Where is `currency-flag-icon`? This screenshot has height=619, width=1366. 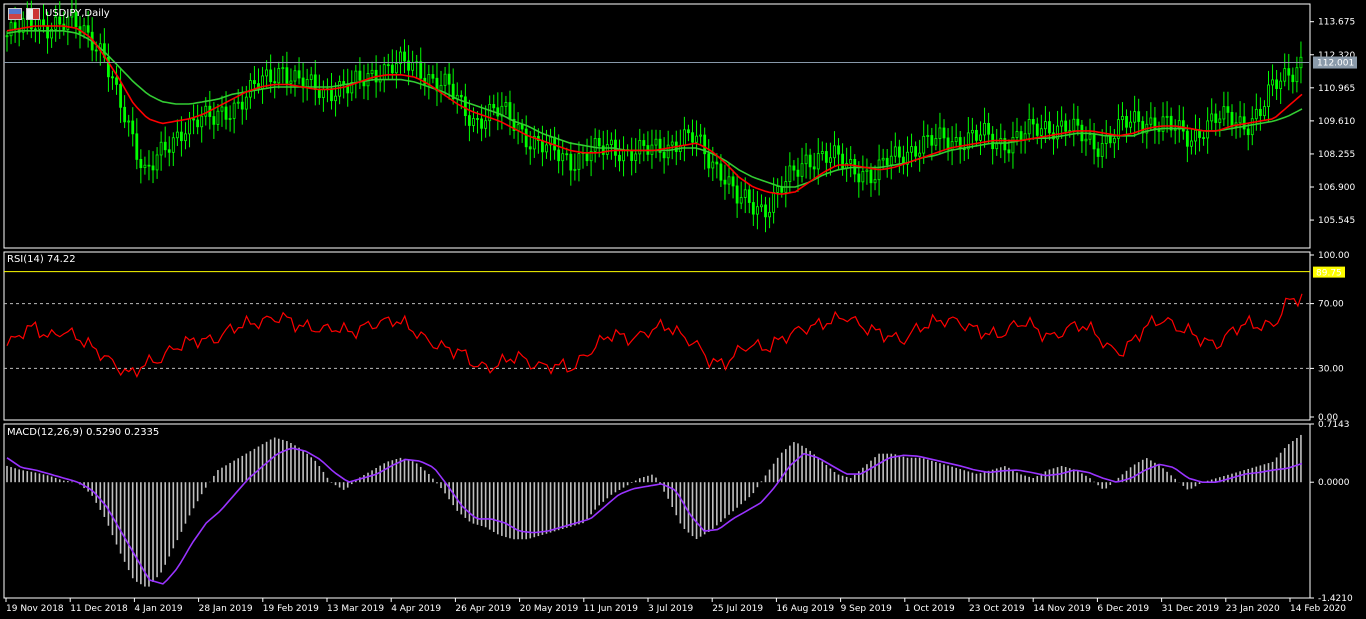 currency-flag-icon is located at coordinates (33, 14).